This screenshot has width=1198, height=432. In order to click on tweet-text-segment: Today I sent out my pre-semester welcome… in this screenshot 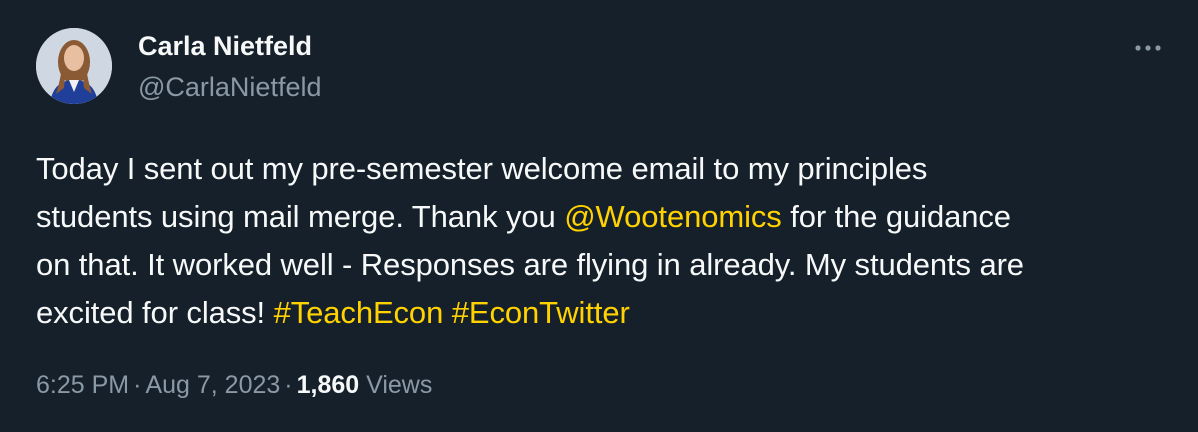, I will do `click(482, 168)`.